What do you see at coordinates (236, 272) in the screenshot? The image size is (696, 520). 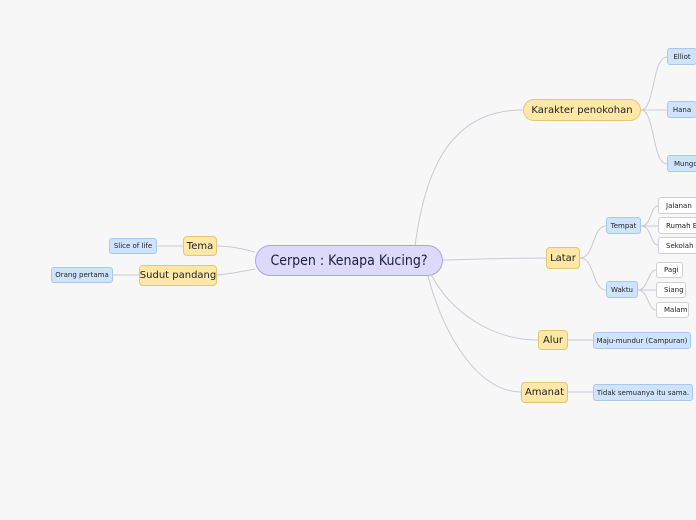 I see `link-root-sudut` at bounding box center [236, 272].